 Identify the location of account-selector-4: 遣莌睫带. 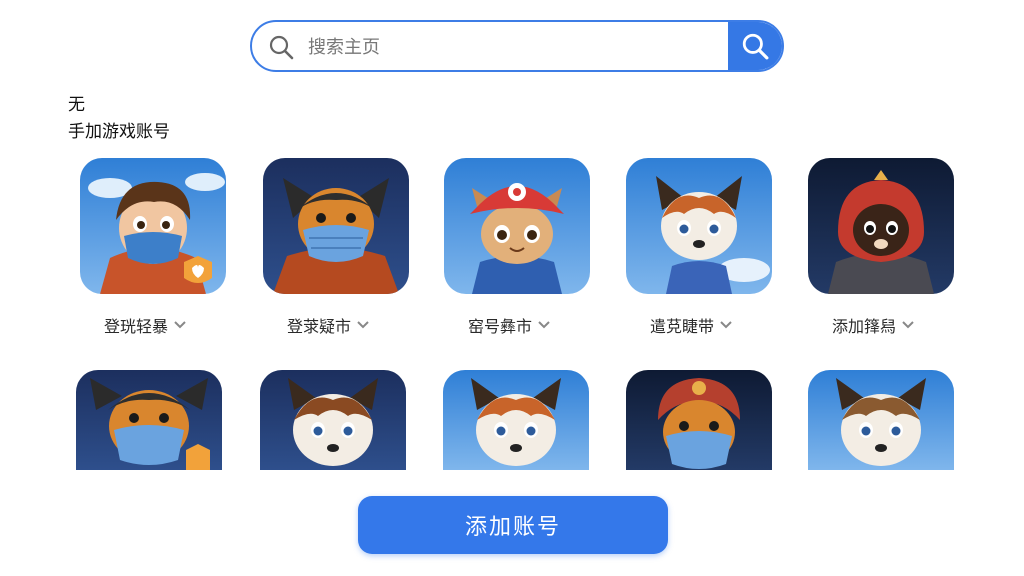
(691, 325).